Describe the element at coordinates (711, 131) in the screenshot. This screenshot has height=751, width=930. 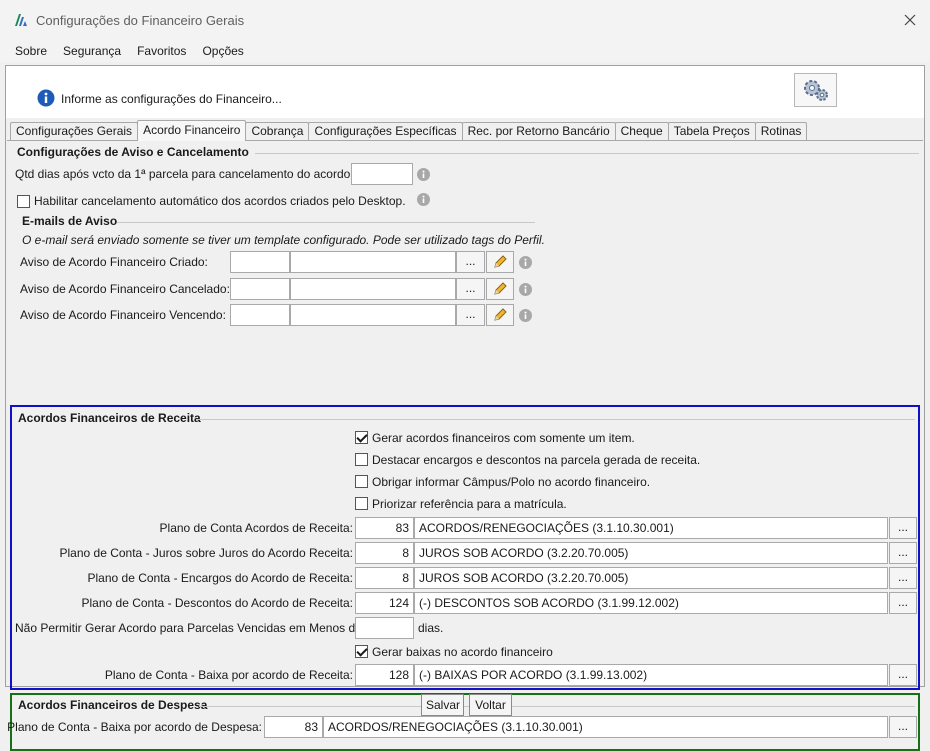
I see `tab-tabela-precos: Tabela Preços` at that location.